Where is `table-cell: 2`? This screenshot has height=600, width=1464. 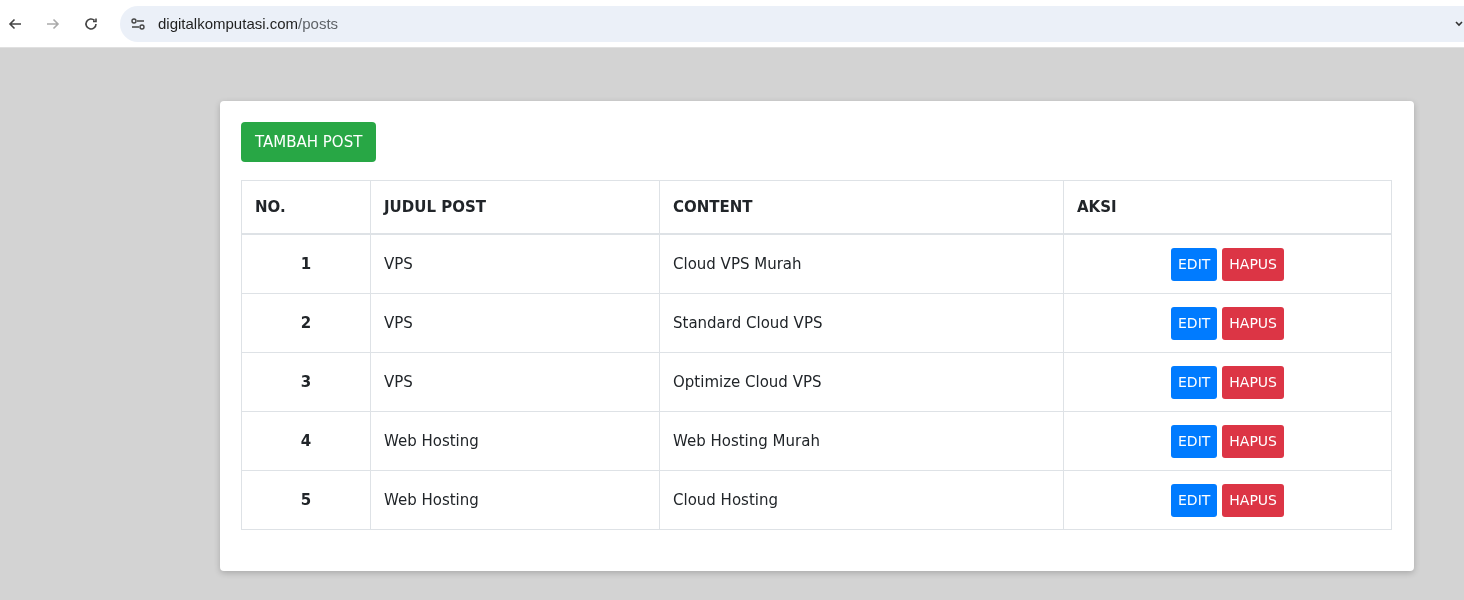 table-cell: 2 is located at coordinates (306, 323).